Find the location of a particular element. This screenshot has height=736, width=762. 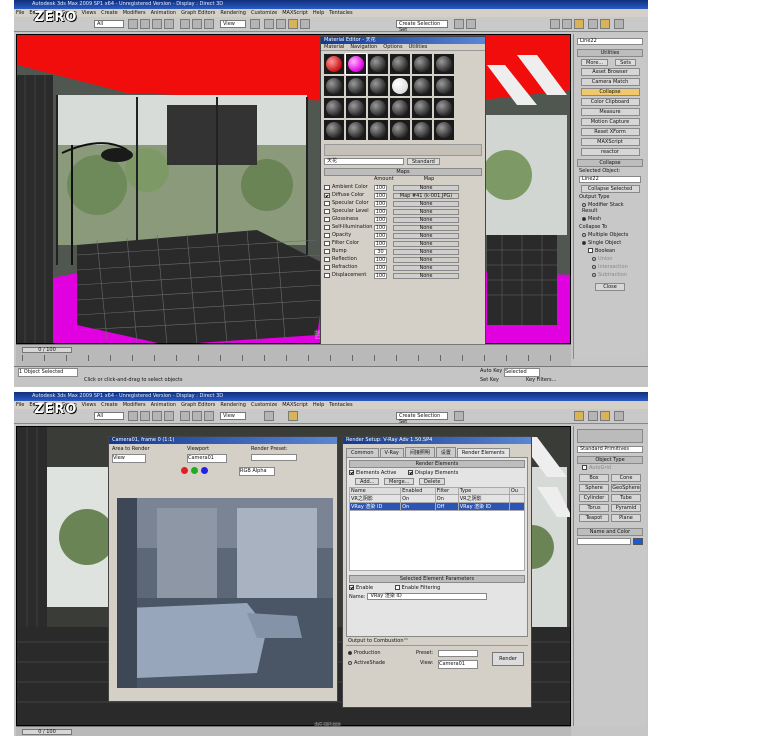

primitive-box-button: Box is located at coordinates (594, 478).